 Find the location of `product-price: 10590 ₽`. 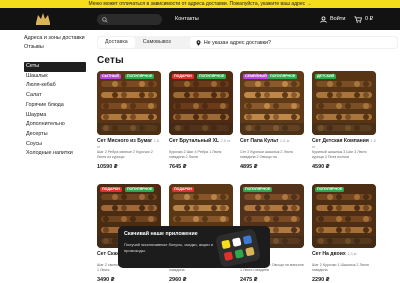

product-price: 10590 ₽ is located at coordinates (107, 167).